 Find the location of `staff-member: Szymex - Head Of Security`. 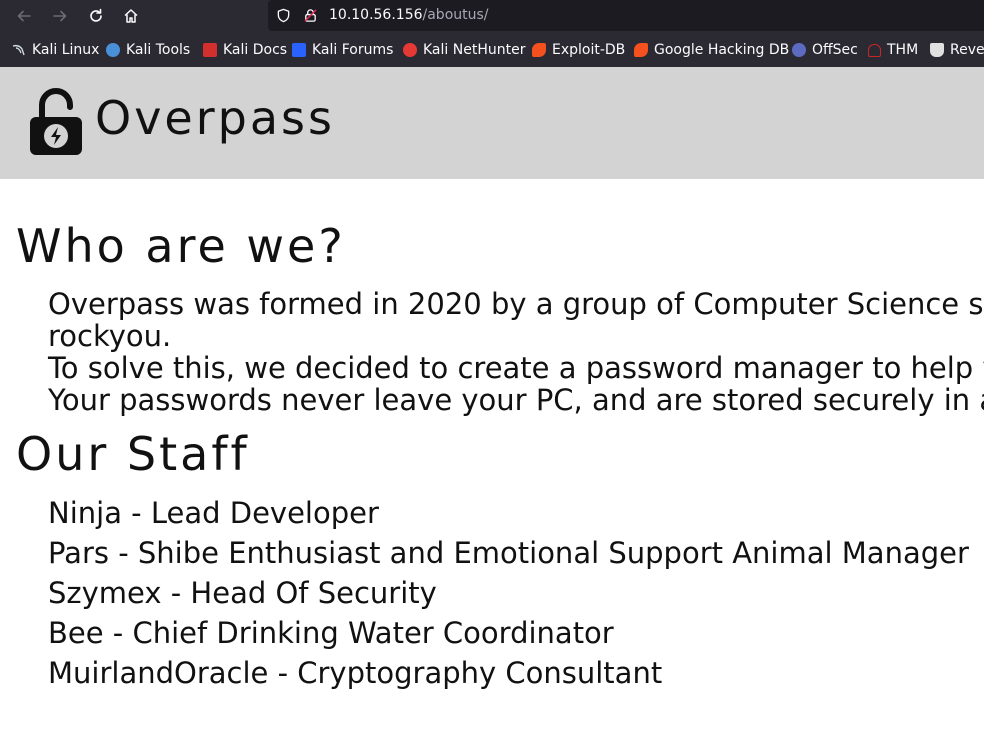

staff-member: Szymex - Head Of Security is located at coordinates (242, 593).